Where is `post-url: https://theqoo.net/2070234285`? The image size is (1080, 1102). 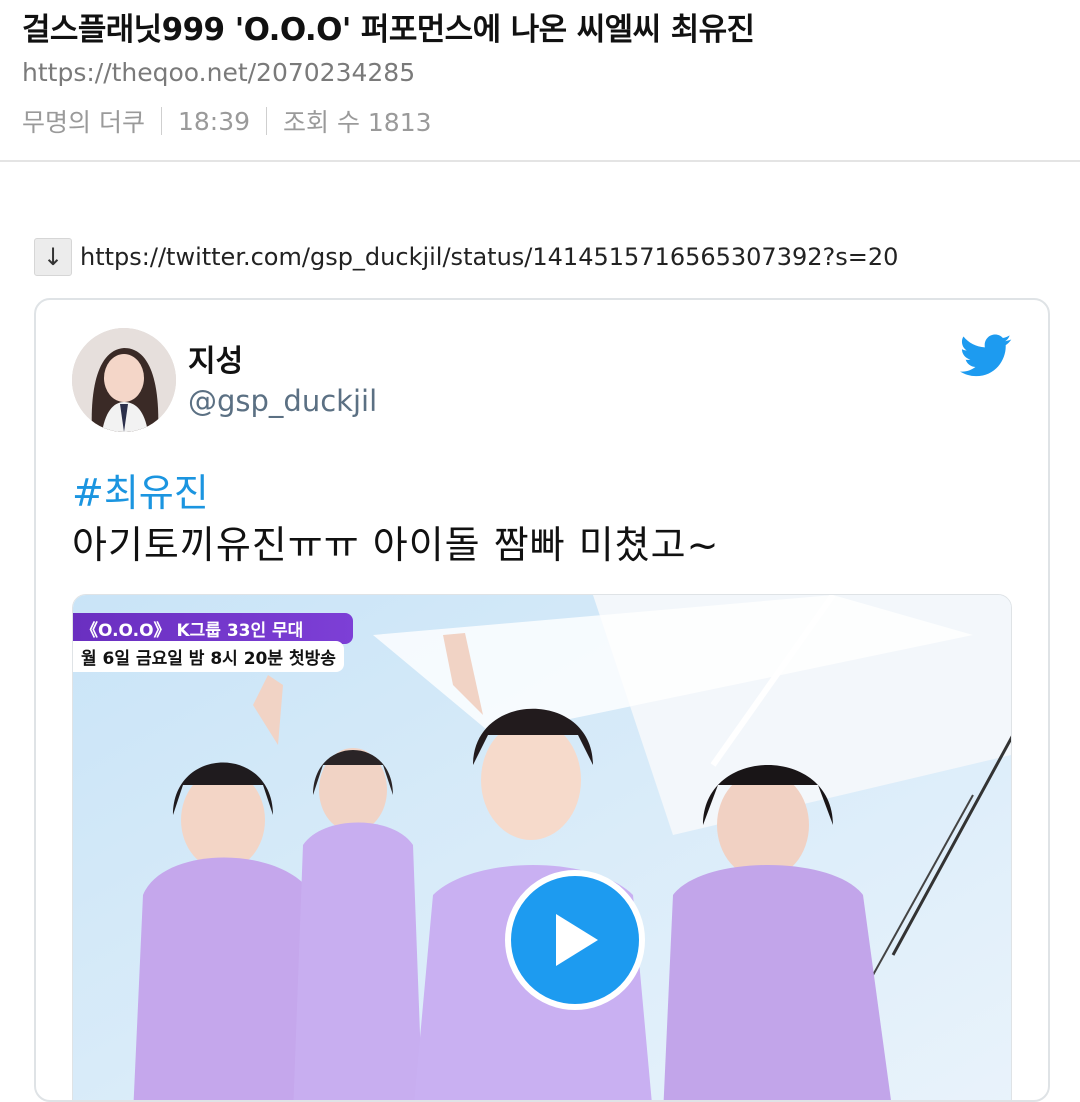
post-url: https://theqoo.net/2070234285 is located at coordinates (218, 72).